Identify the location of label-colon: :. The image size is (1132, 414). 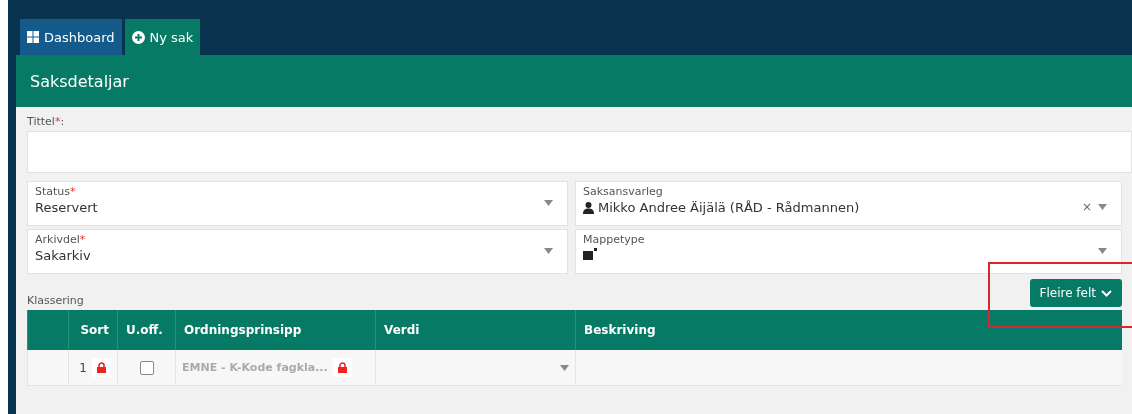
(62, 121).